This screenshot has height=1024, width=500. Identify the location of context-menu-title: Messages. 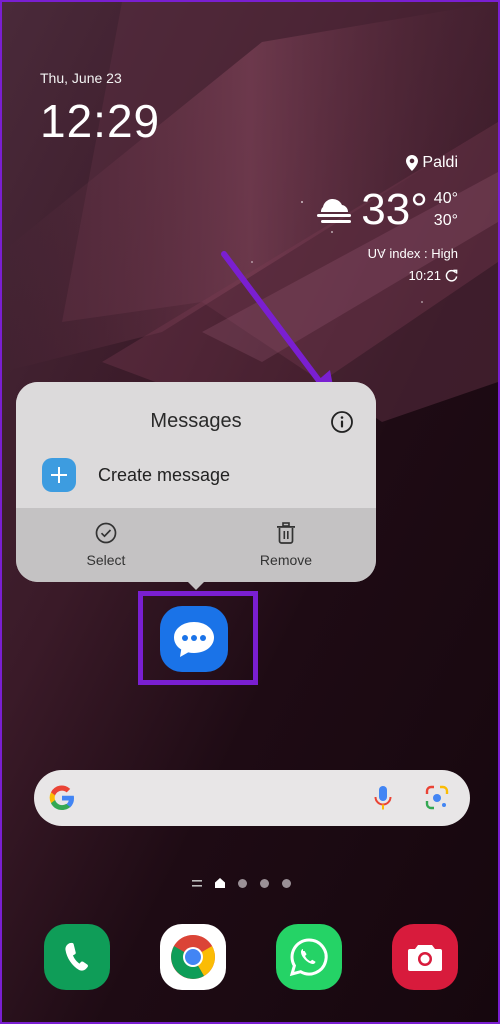
(196, 421).